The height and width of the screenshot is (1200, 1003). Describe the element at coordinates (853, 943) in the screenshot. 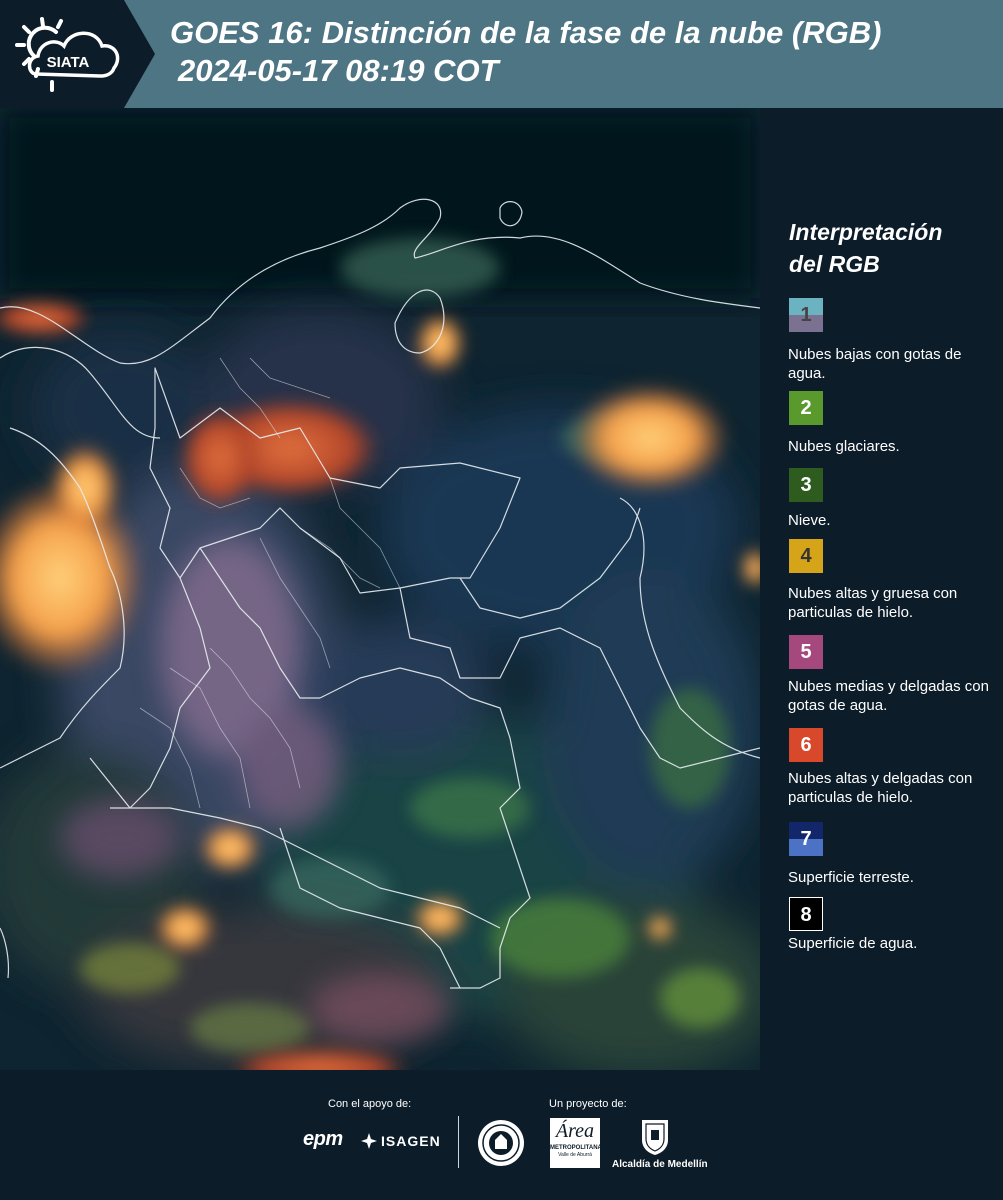

I see `legend-label-8: Superficie de agua.` at that location.